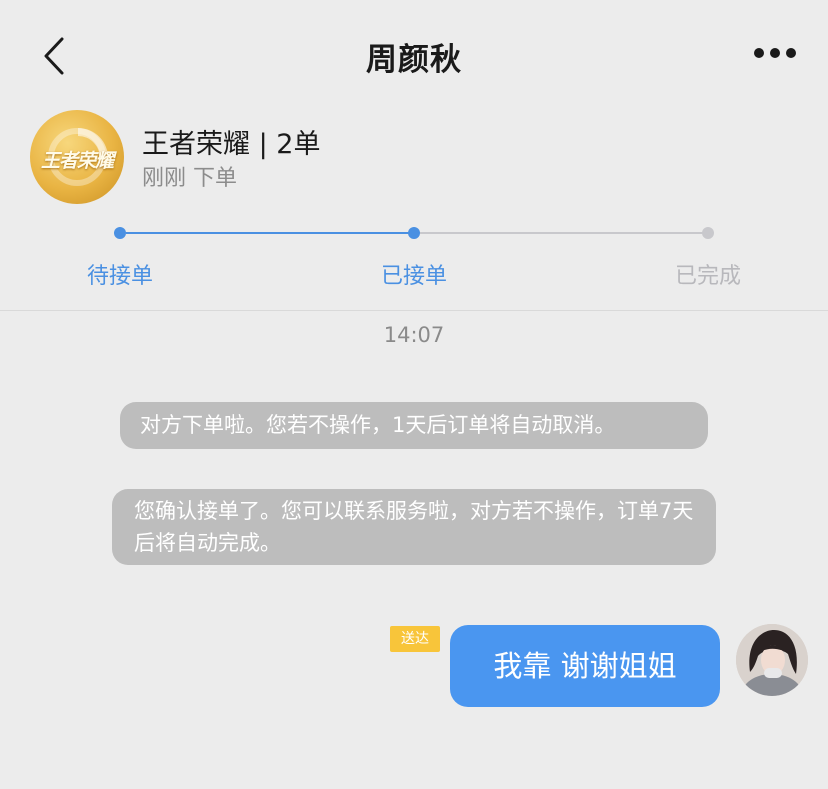  What do you see at coordinates (120, 276) in the screenshot?
I see `progress-step-label: 待接单` at bounding box center [120, 276].